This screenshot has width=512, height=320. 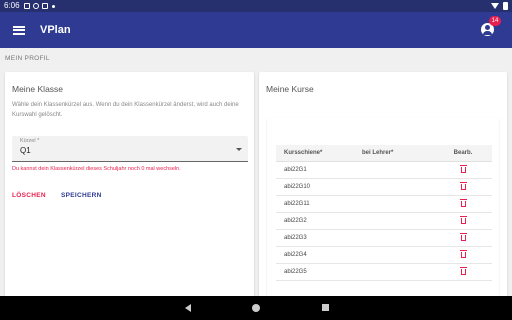 I want to click on notification-badge: 14, so click(x=495, y=21).